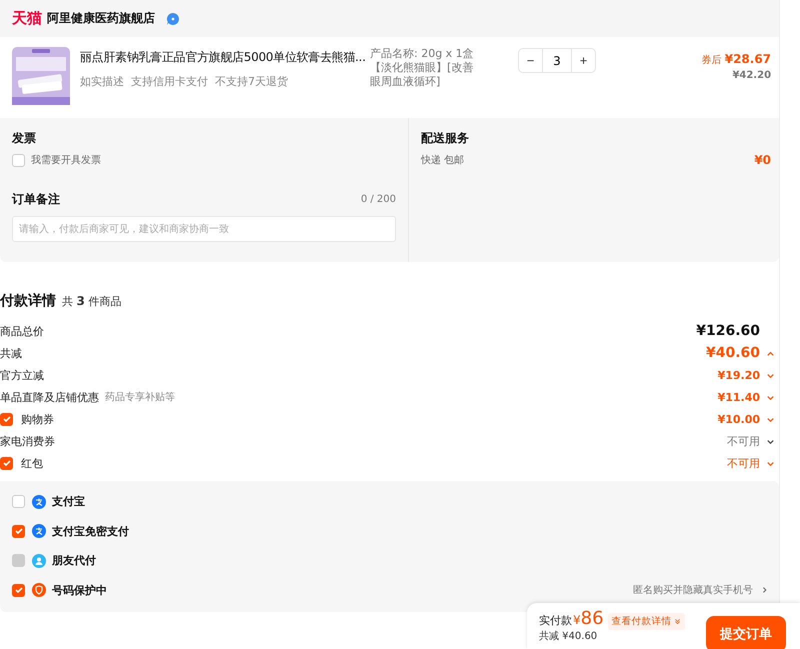 This screenshot has height=649, width=800. Describe the element at coordinates (712, 60) in the screenshot. I see `coupon-label: 券后` at that location.